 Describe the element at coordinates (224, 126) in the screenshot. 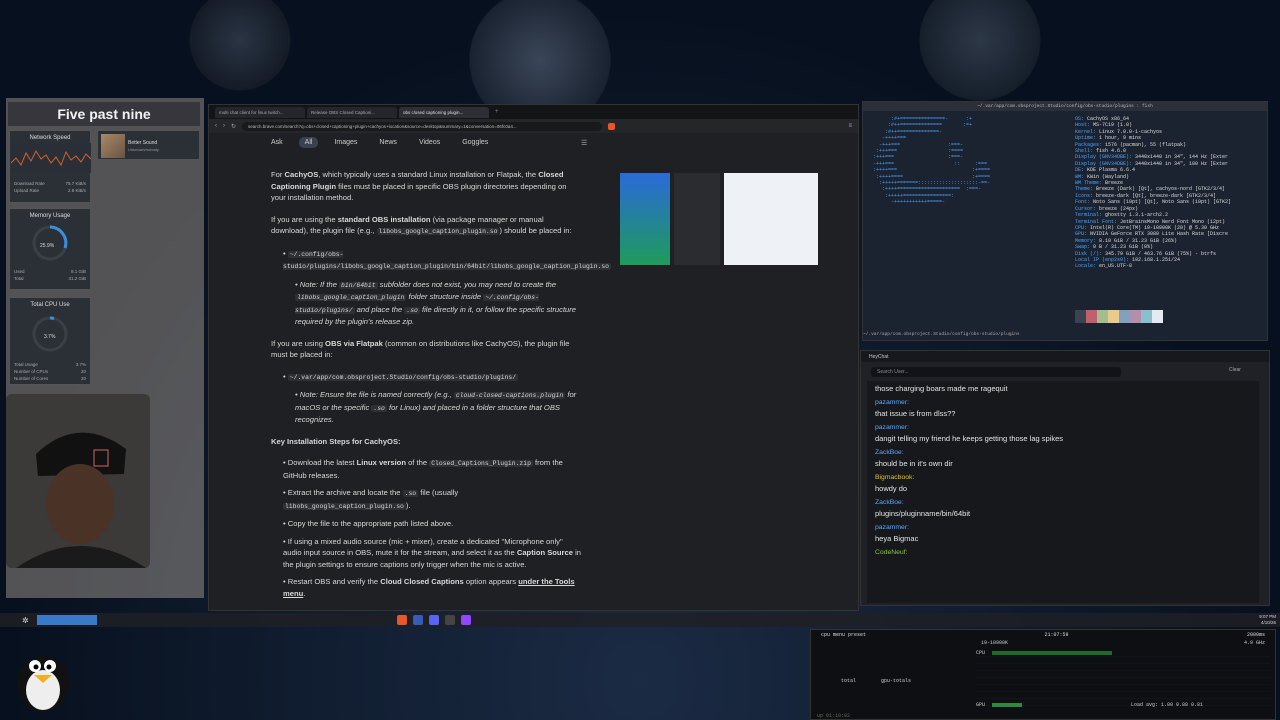

I see `forward-icon: ›` at that location.